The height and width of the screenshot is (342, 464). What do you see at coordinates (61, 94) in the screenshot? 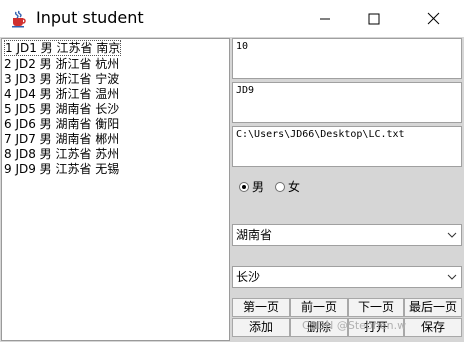
I see `list-item: 4 JD4 男 浙江省 温州` at bounding box center [61, 94].